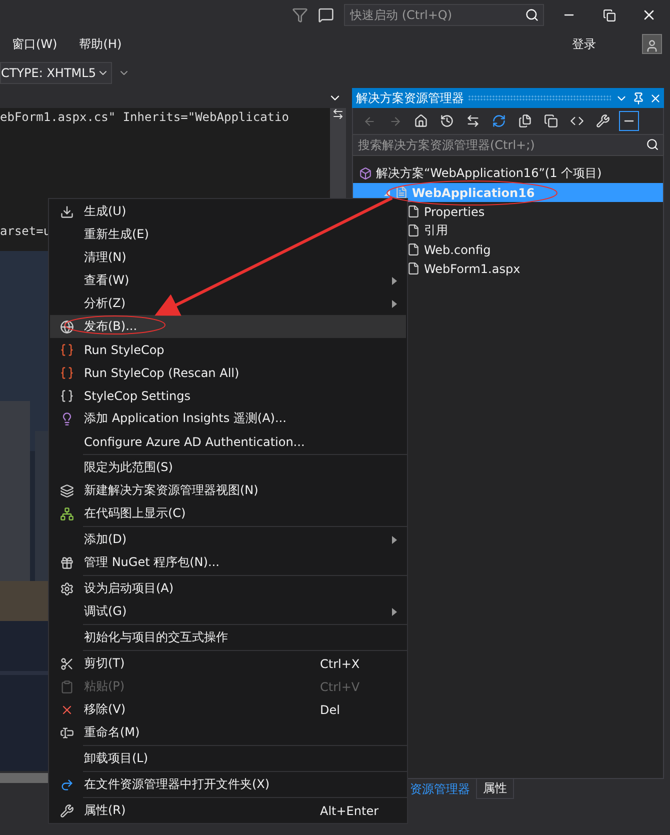 The height and width of the screenshot is (835, 670). I want to click on tree-item-label: WebForm1.aspx, so click(472, 269).